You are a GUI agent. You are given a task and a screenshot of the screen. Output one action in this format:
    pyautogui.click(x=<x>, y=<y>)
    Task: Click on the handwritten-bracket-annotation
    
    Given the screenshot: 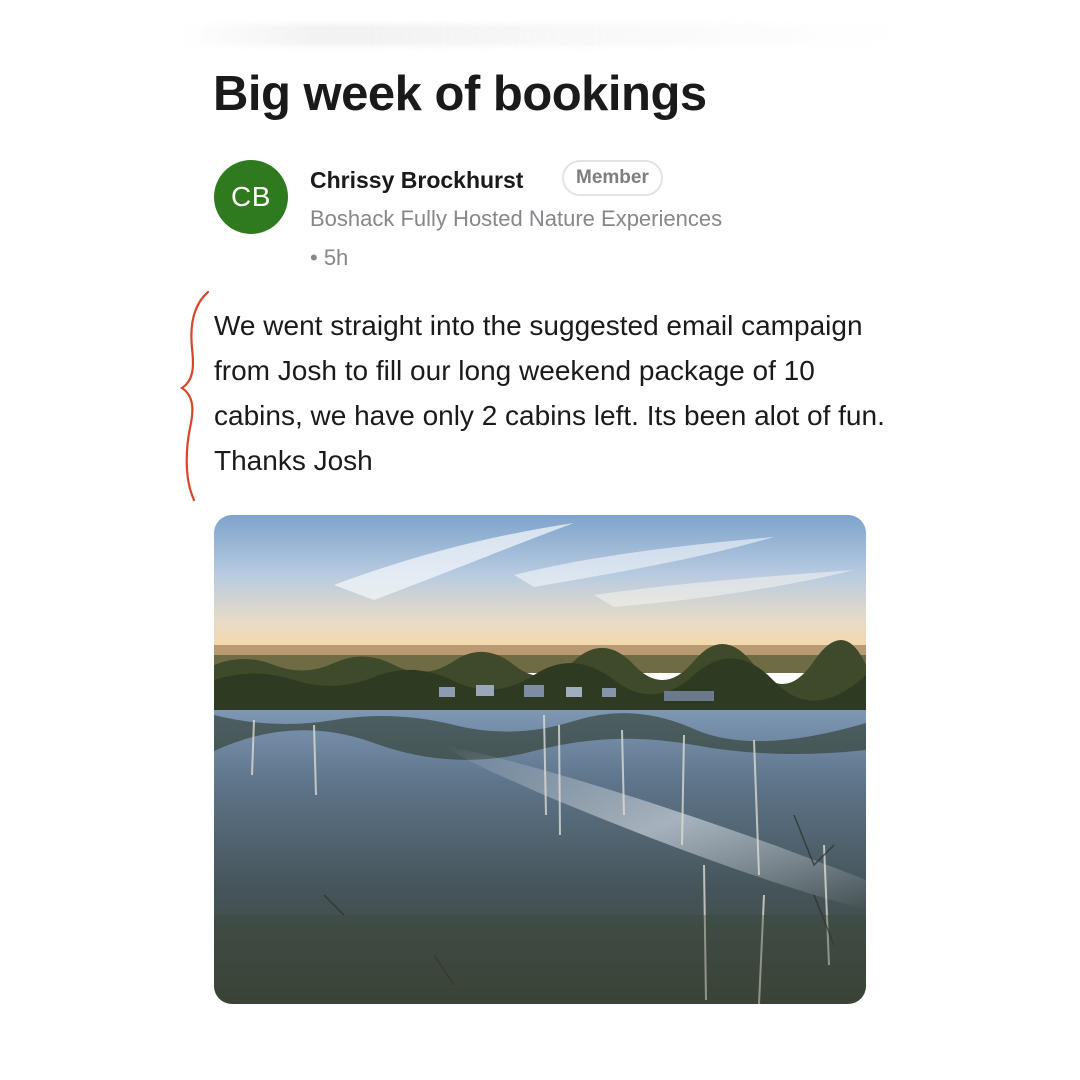 What is the action you would take?
    pyautogui.click(x=195, y=396)
    